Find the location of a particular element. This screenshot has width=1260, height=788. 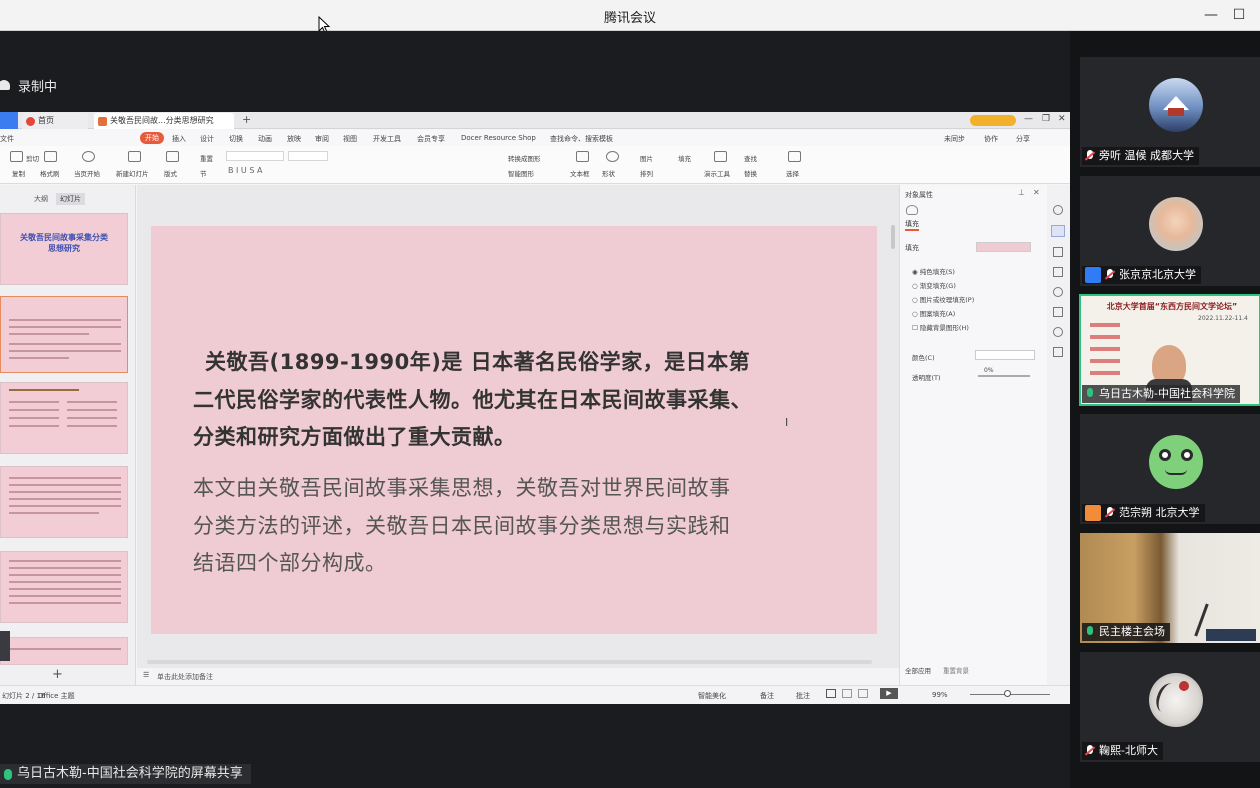

sorter-view-icon is located at coordinates (847, 693).